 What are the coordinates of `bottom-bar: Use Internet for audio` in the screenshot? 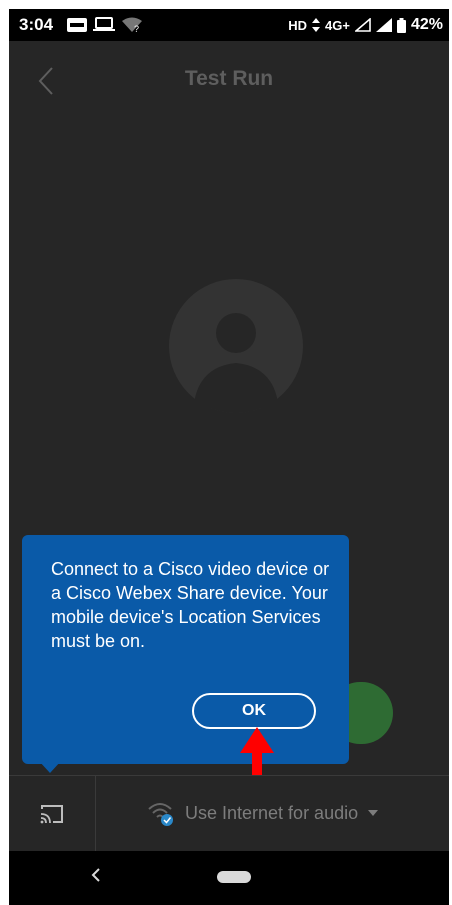 It's located at (229, 813).